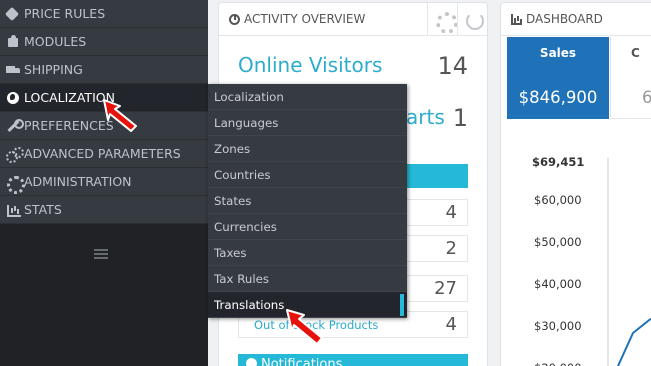 Image resolution: width=651 pixels, height=366 pixels. What do you see at coordinates (307, 227) in the screenshot?
I see `submenu-item-currencies: Currencies` at bounding box center [307, 227].